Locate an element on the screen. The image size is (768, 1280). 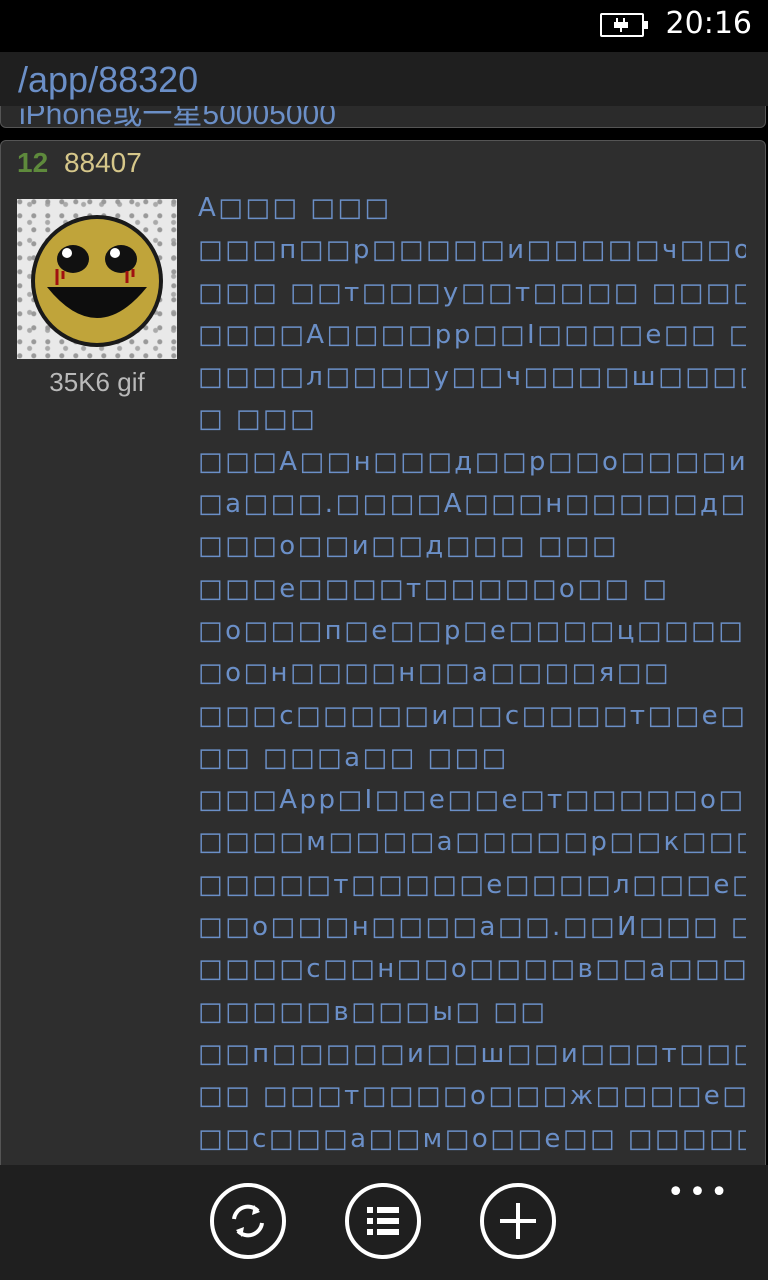
post-body-line: □□□□с□□н□□о□□□□в□□а□□□ □□□□□ is located at coordinates (472, 969).